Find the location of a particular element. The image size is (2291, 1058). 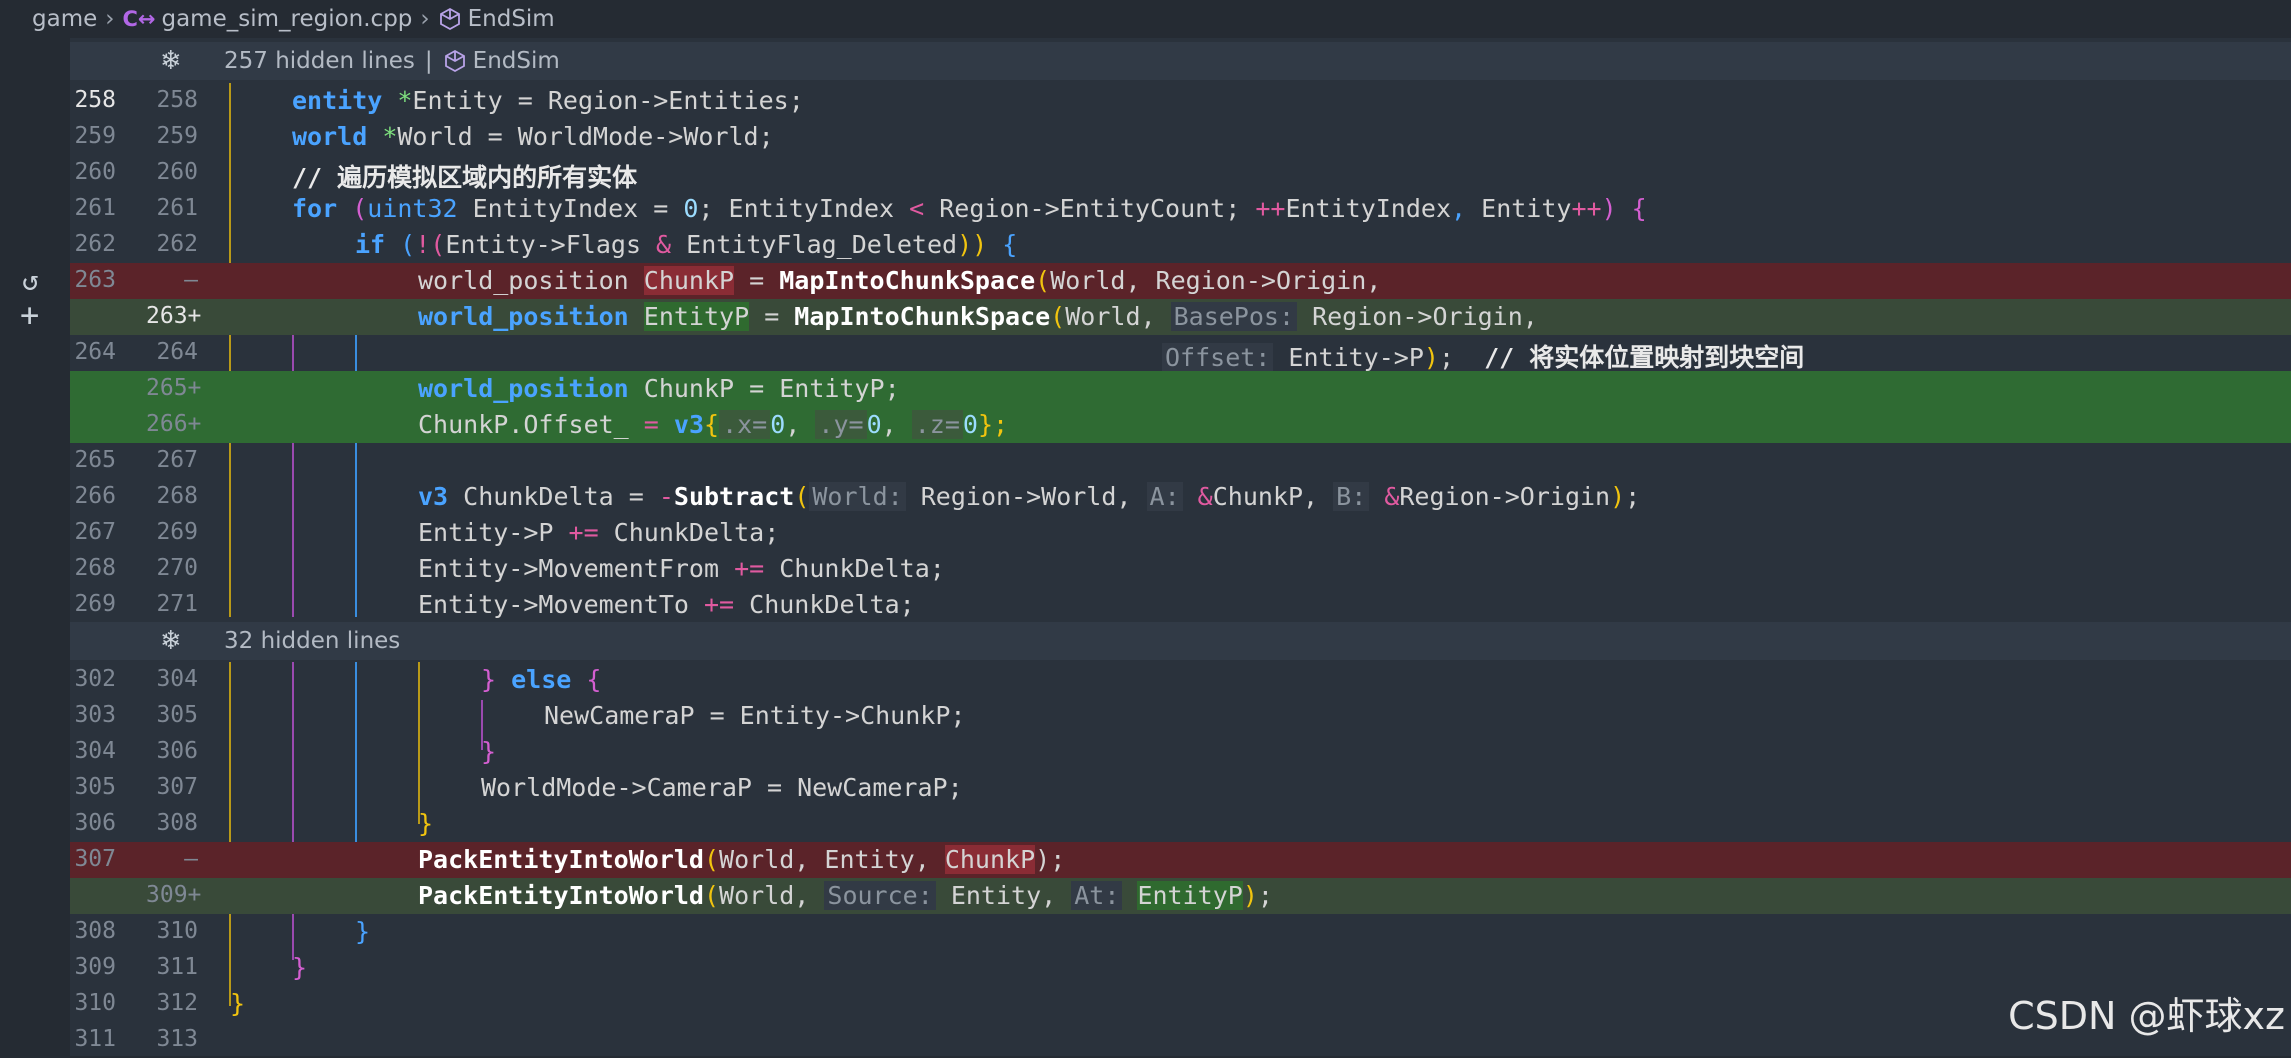

revert-icon: ↺ is located at coordinates (30, 280).